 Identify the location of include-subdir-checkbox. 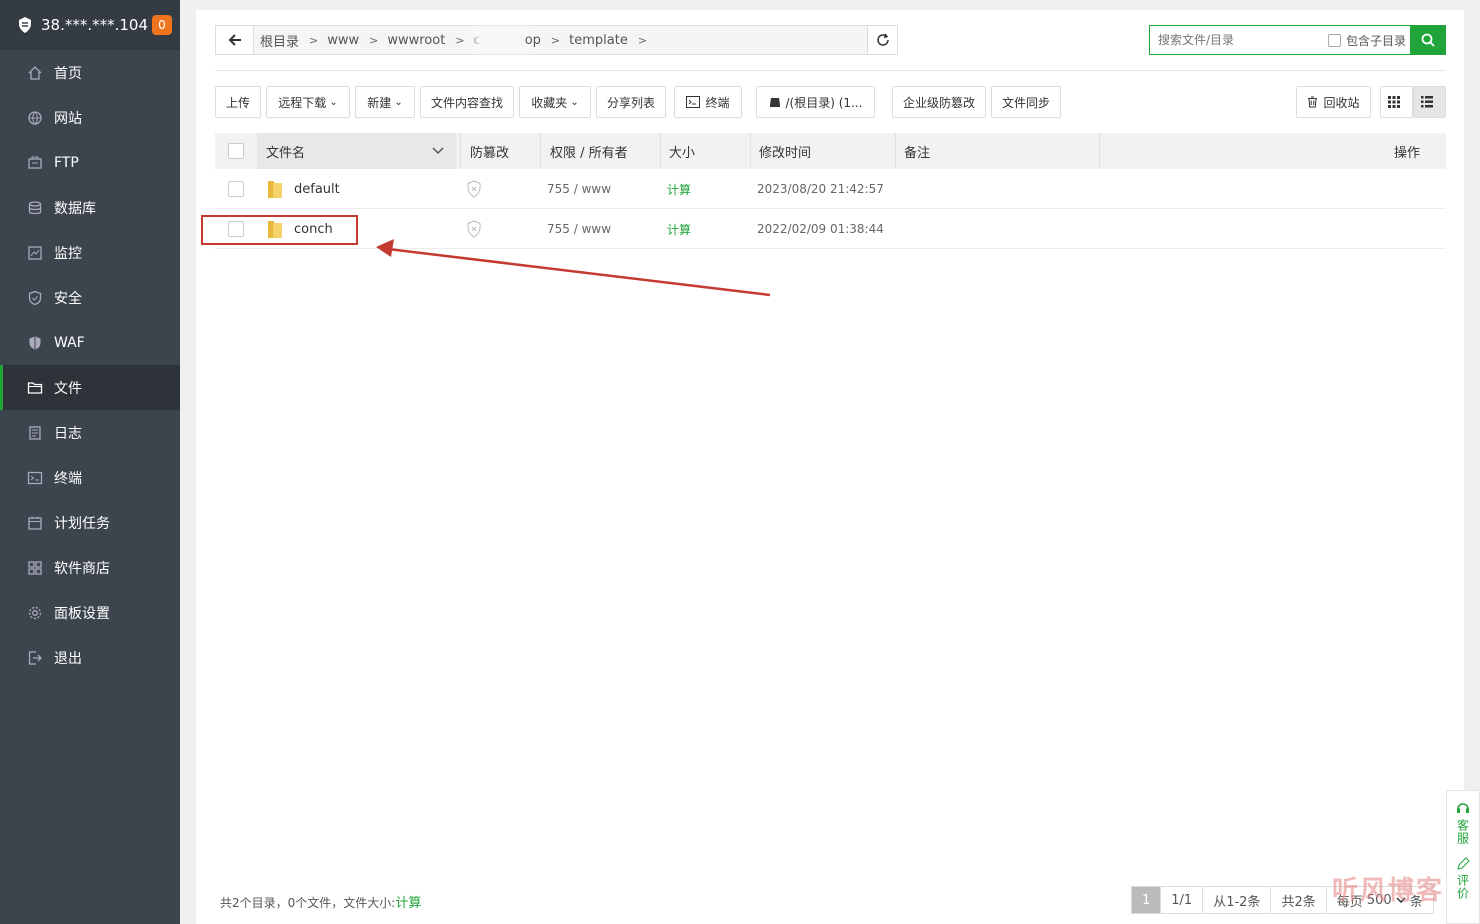
(1334, 40).